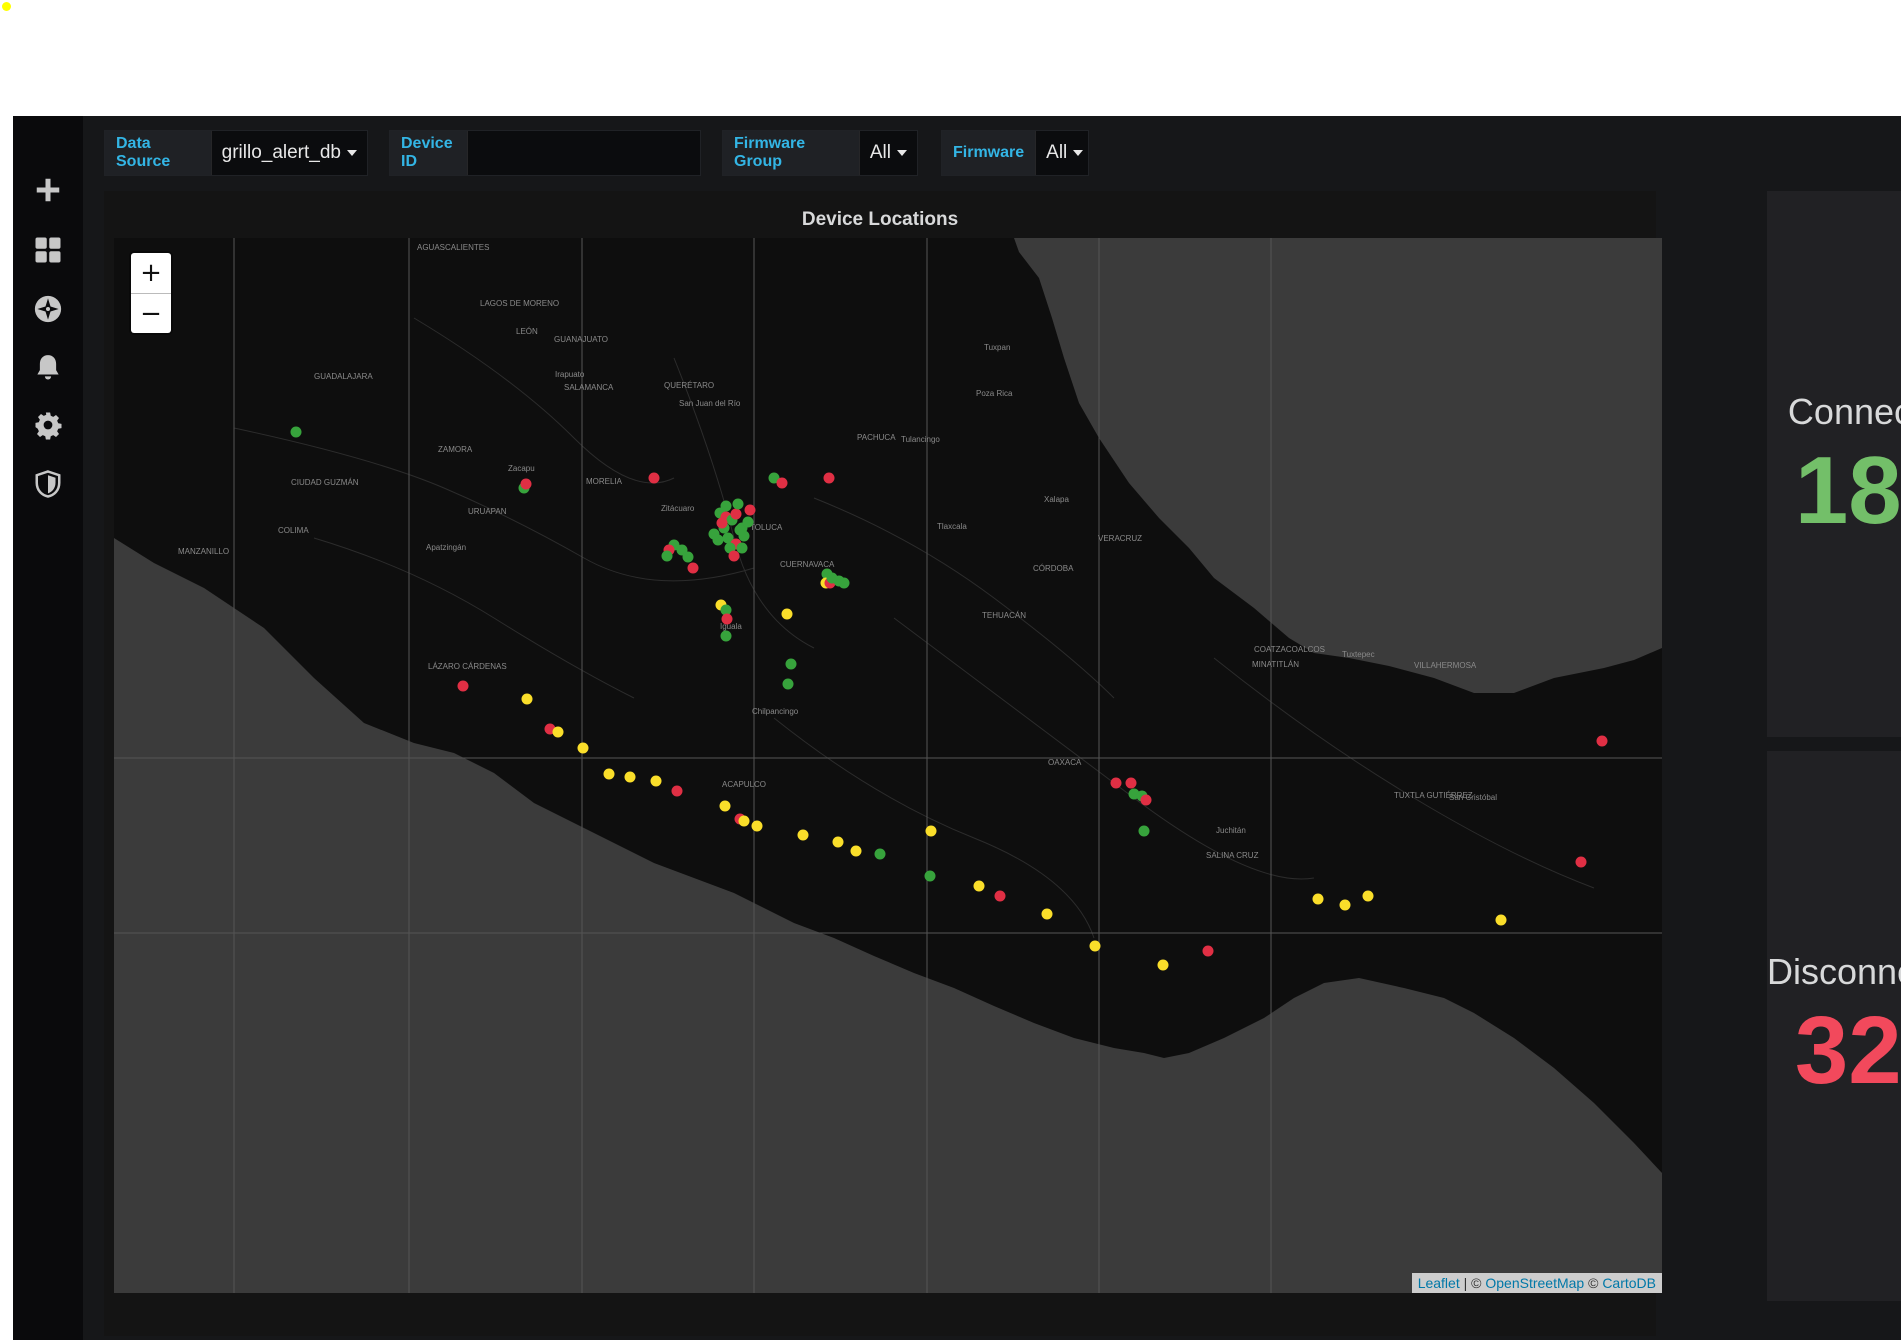 This screenshot has width=1901, height=1340. I want to click on firmware-group-variable: Firmware Group All, so click(820, 153).